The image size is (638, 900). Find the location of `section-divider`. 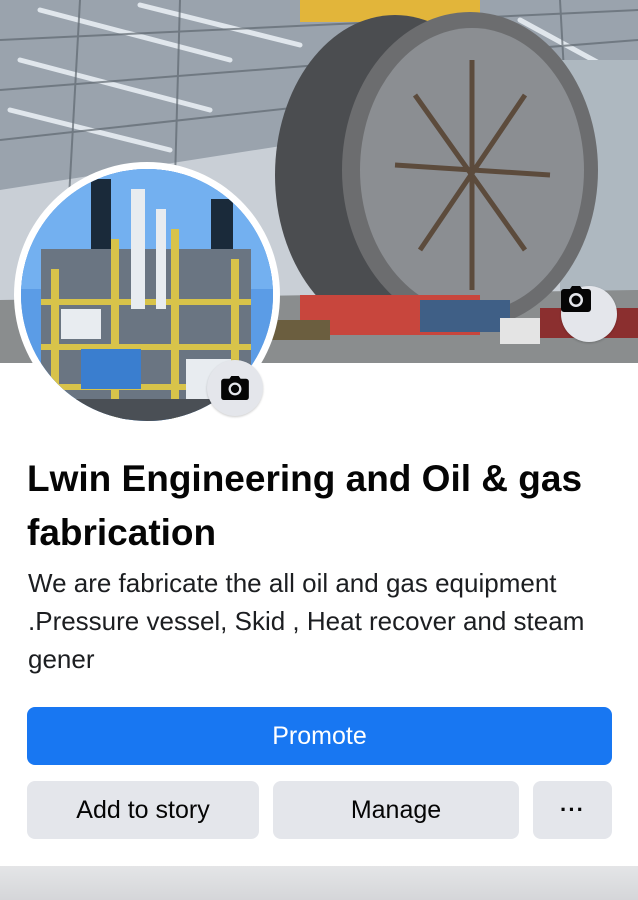

section-divider is located at coordinates (319, 883).